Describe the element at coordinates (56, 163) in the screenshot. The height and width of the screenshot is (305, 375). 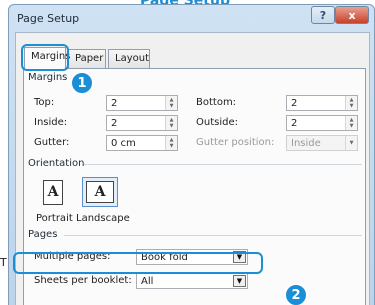
I see `orientation-section-label: Orientation` at that location.